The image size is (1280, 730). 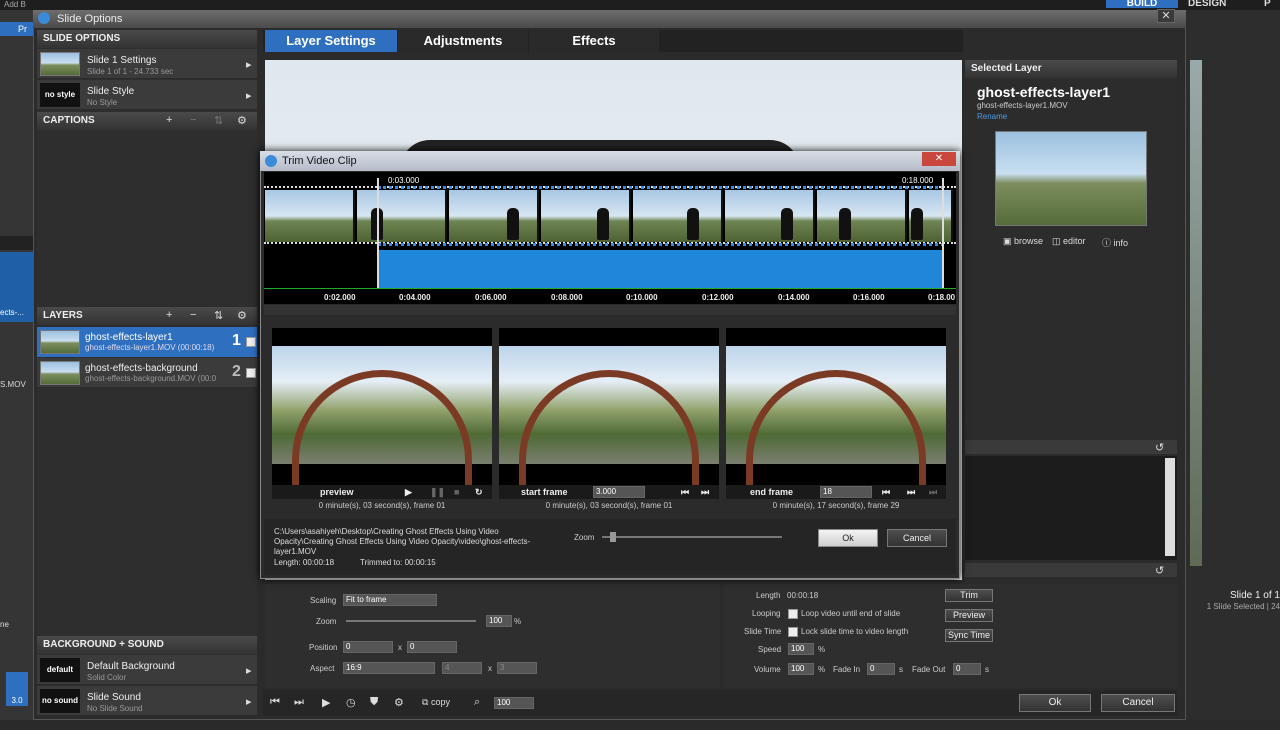 I want to click on window-title: Slide Options, so click(x=609, y=19).